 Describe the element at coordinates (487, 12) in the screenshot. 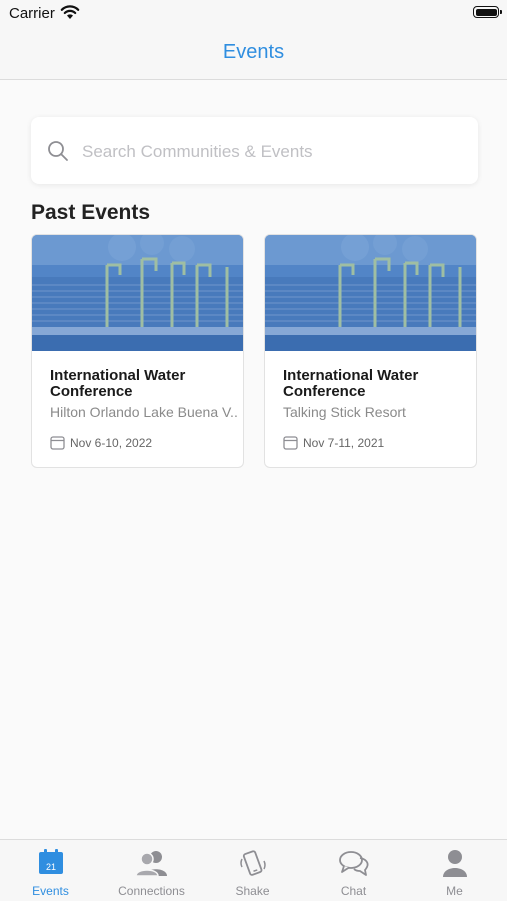

I see `battery-icon` at that location.